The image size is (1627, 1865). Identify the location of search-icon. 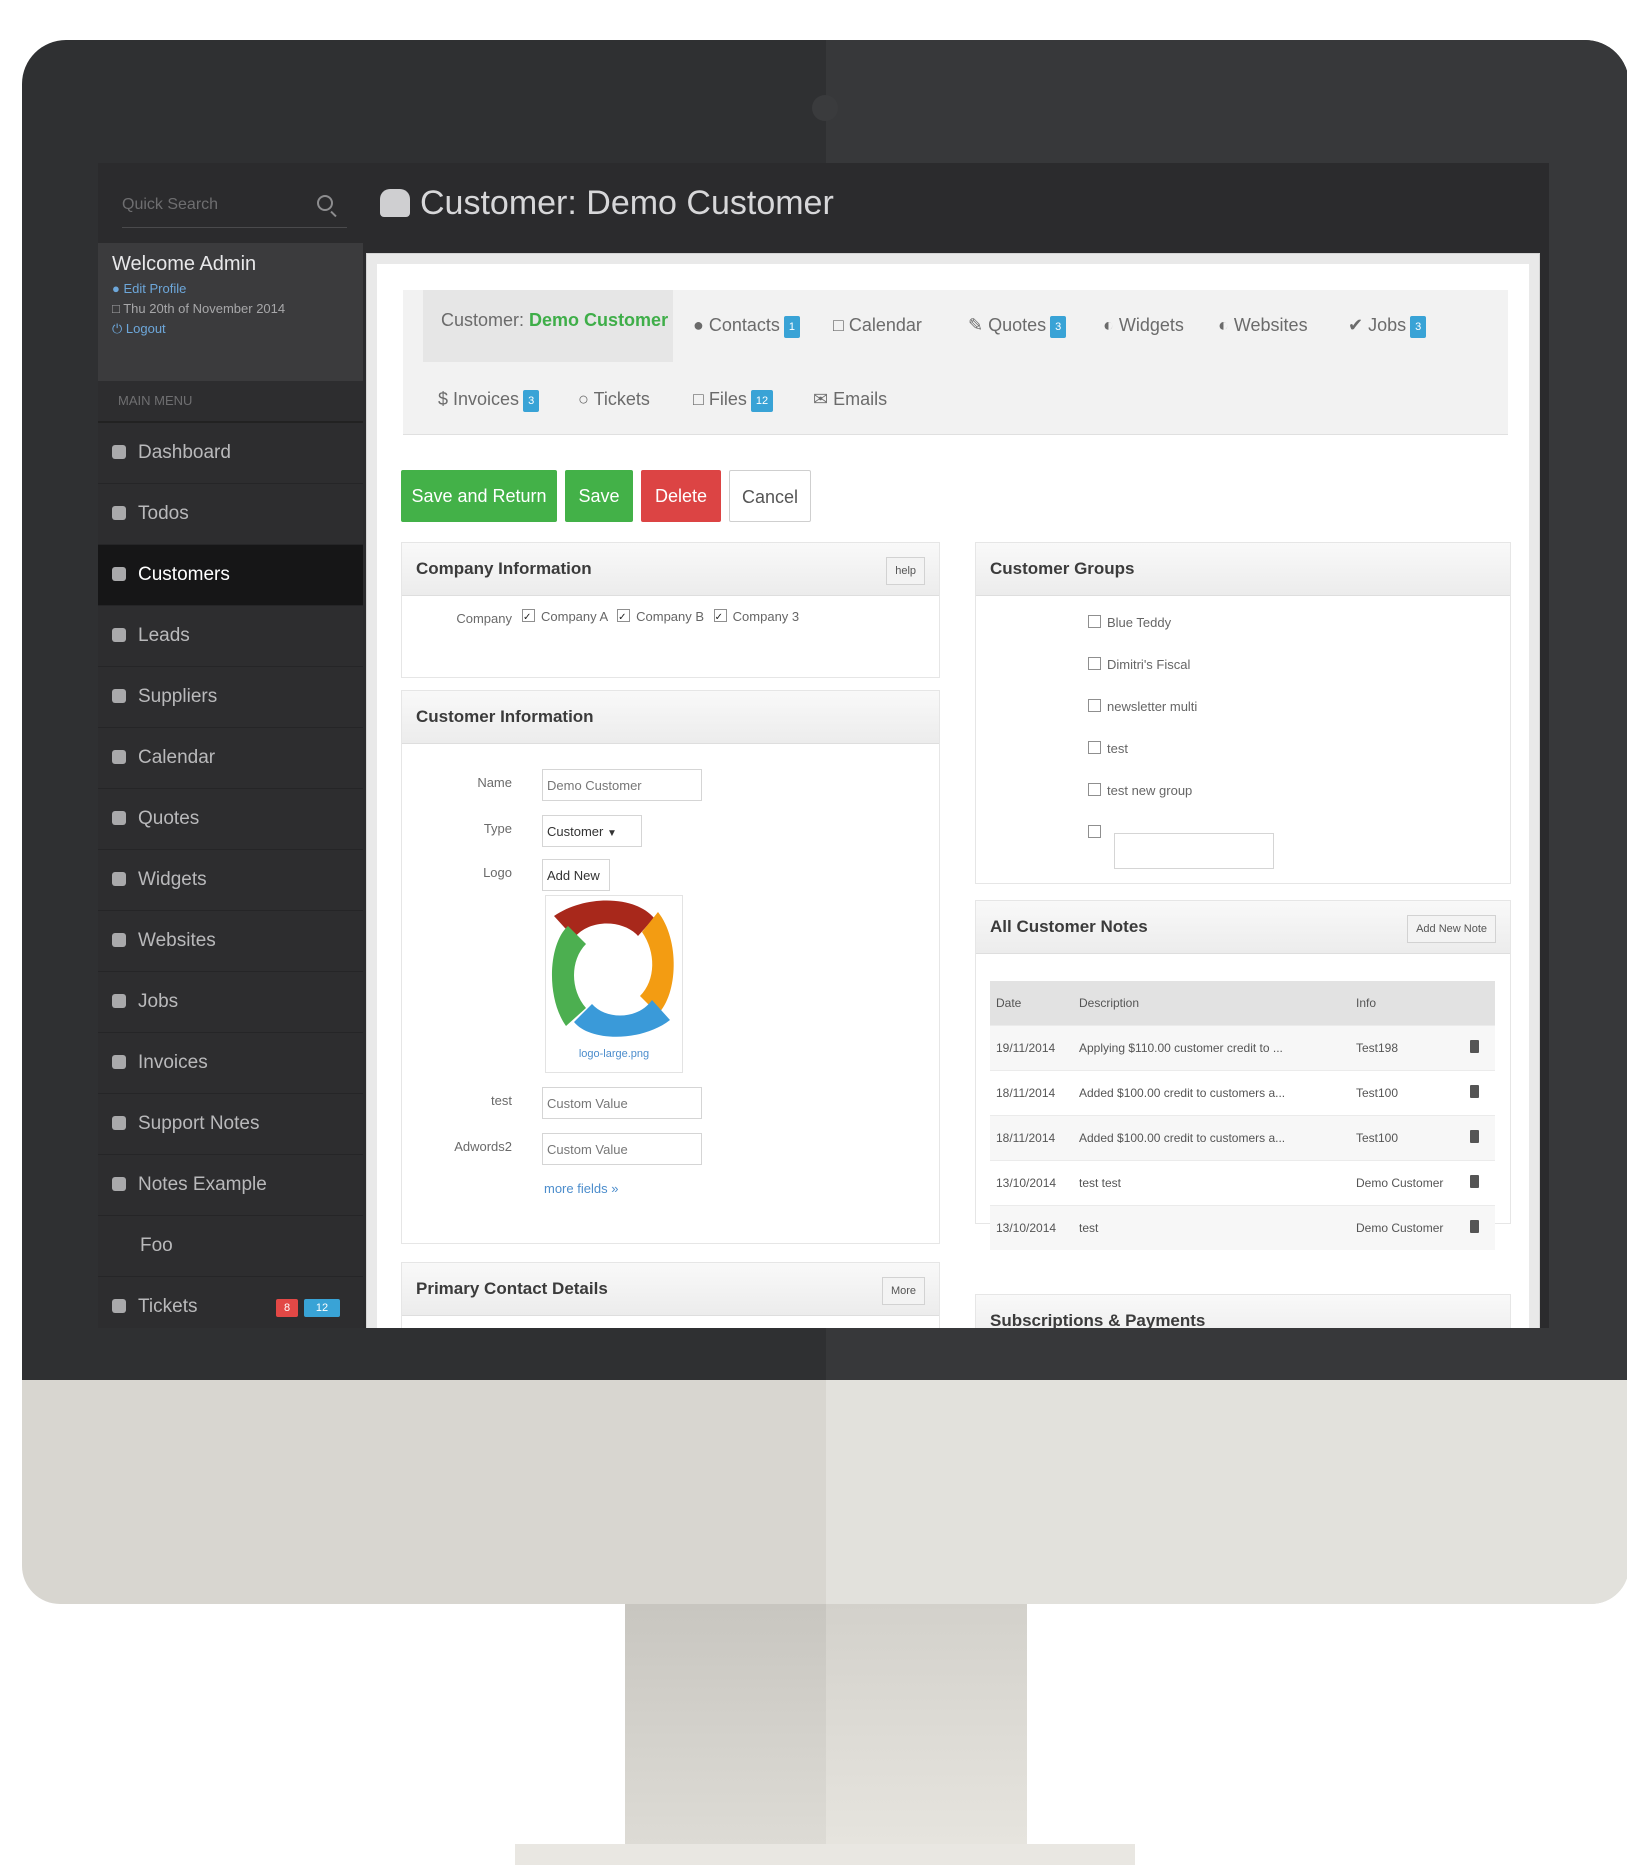
(325, 203).